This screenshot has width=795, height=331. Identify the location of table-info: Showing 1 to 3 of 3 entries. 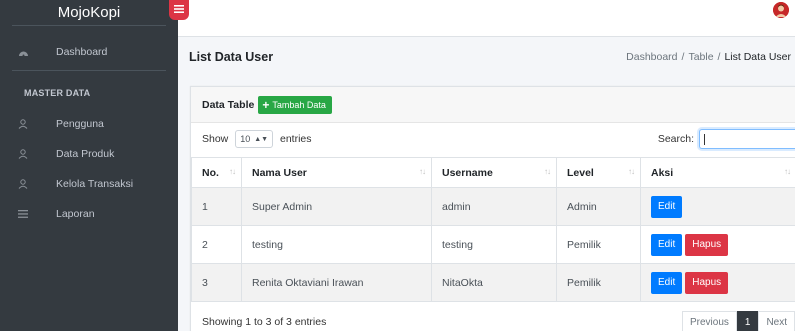
(264, 322).